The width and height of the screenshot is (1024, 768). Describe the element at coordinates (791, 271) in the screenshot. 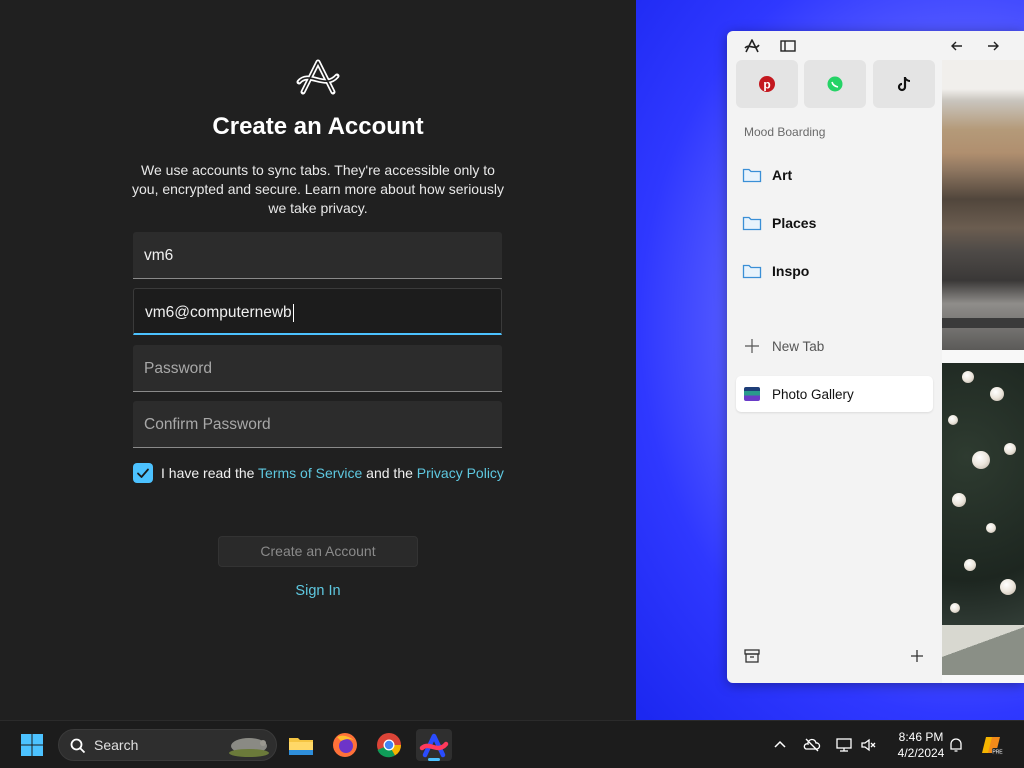

I see `folder-label: Inspo` at that location.